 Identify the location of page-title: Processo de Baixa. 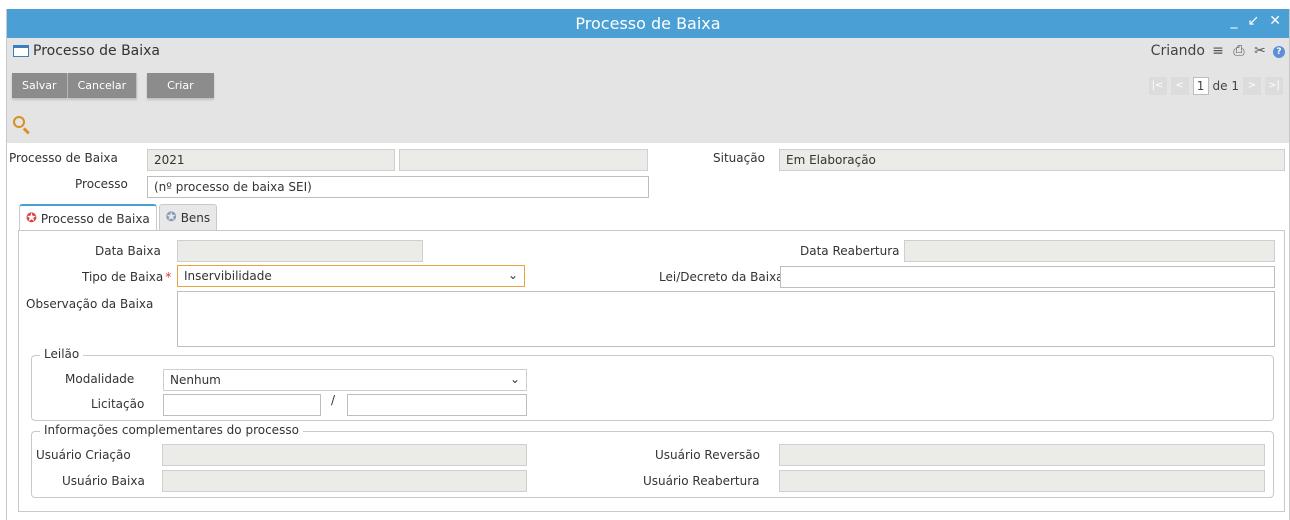
(86, 51).